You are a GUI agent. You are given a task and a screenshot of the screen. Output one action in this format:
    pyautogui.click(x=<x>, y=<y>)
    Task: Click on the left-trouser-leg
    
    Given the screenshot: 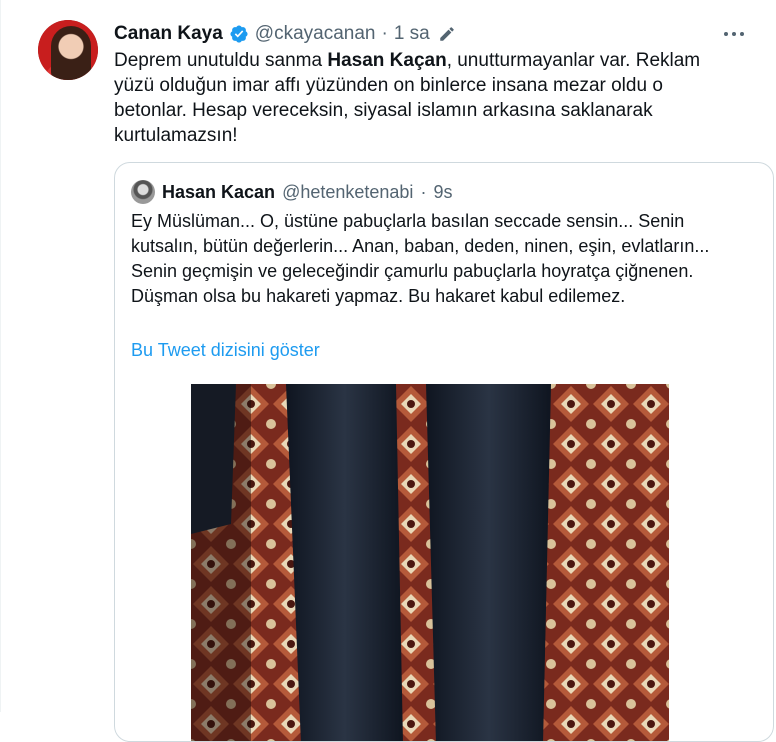 What is the action you would take?
    pyautogui.click(x=344, y=562)
    